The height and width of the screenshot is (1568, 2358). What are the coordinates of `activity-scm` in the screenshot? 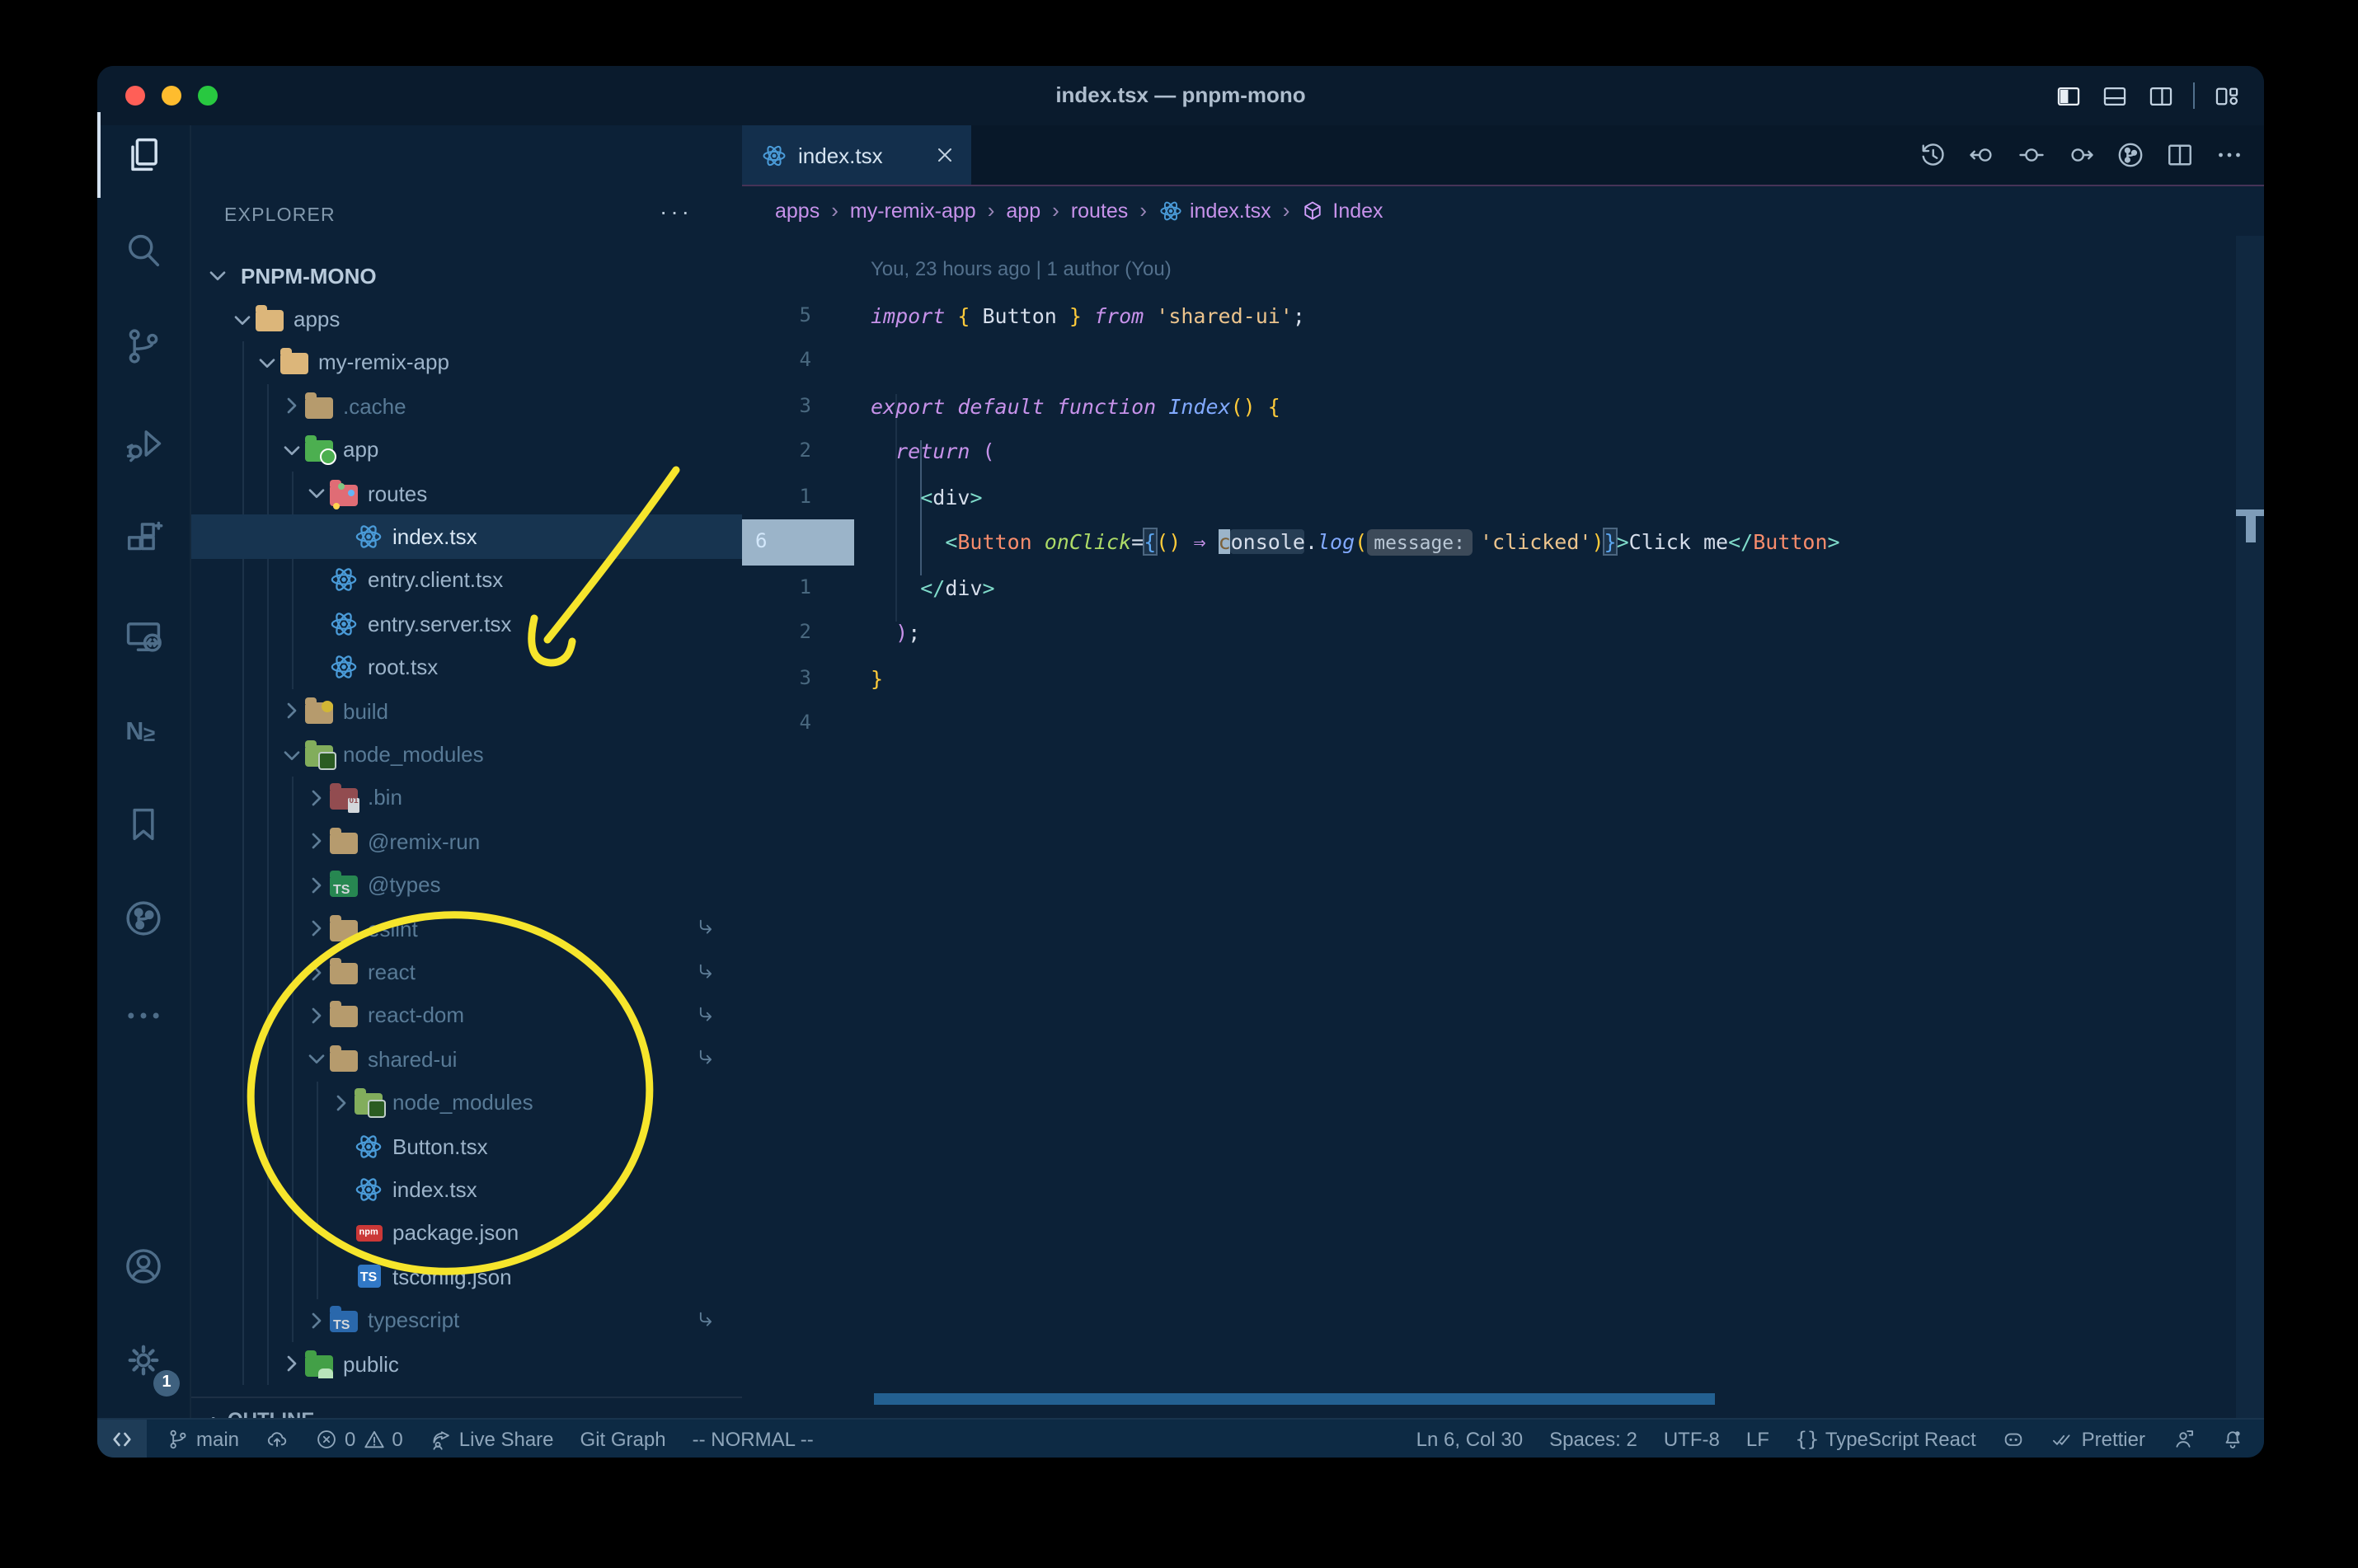 It's located at (144, 346).